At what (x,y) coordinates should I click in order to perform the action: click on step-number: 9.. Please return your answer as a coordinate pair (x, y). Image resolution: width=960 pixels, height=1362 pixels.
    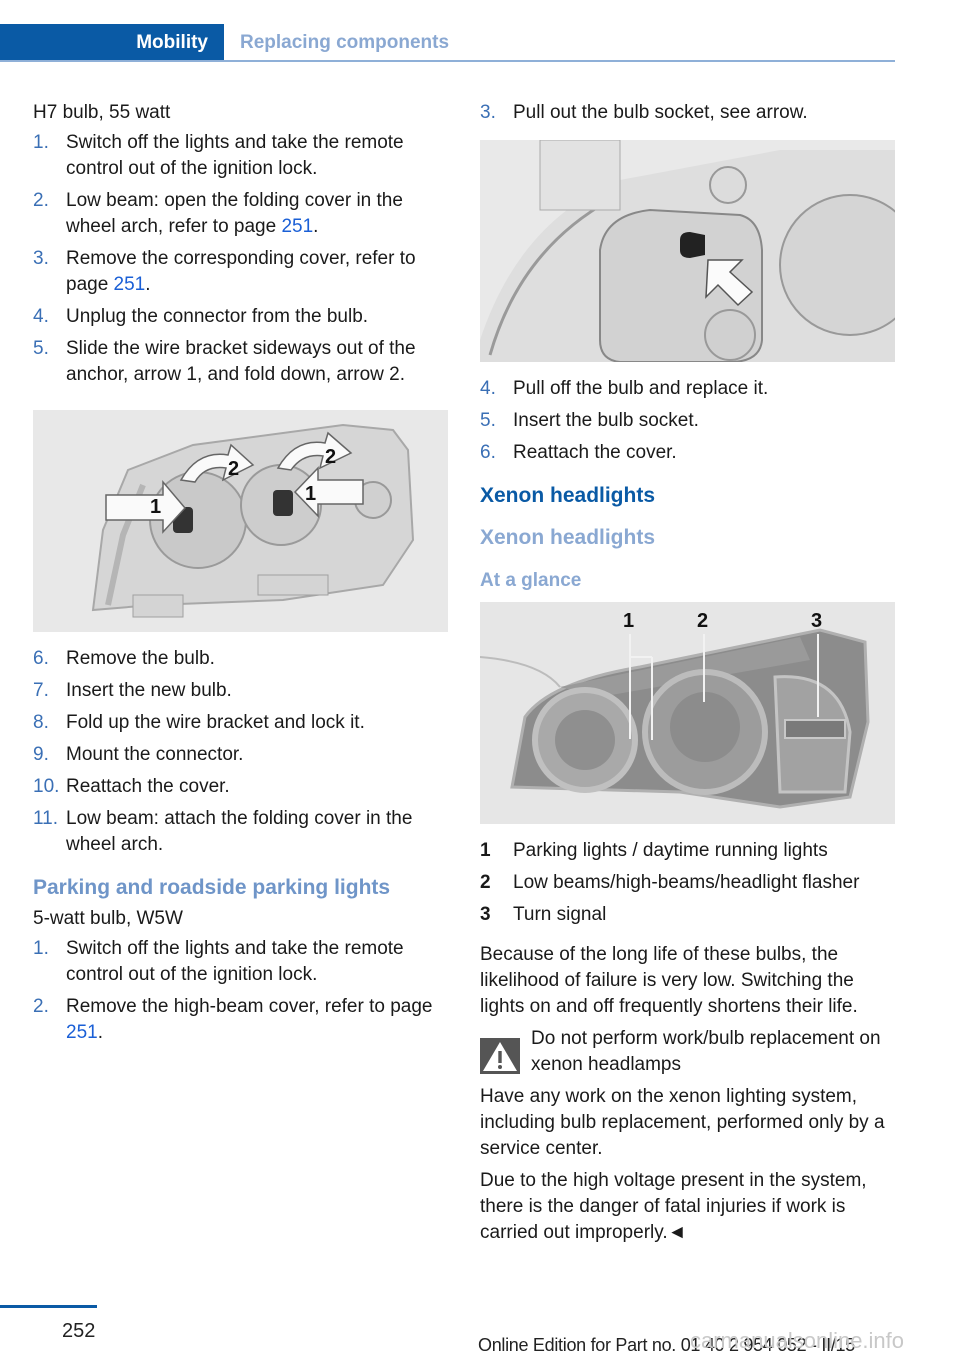
    Looking at the image, I should click on (41, 754).